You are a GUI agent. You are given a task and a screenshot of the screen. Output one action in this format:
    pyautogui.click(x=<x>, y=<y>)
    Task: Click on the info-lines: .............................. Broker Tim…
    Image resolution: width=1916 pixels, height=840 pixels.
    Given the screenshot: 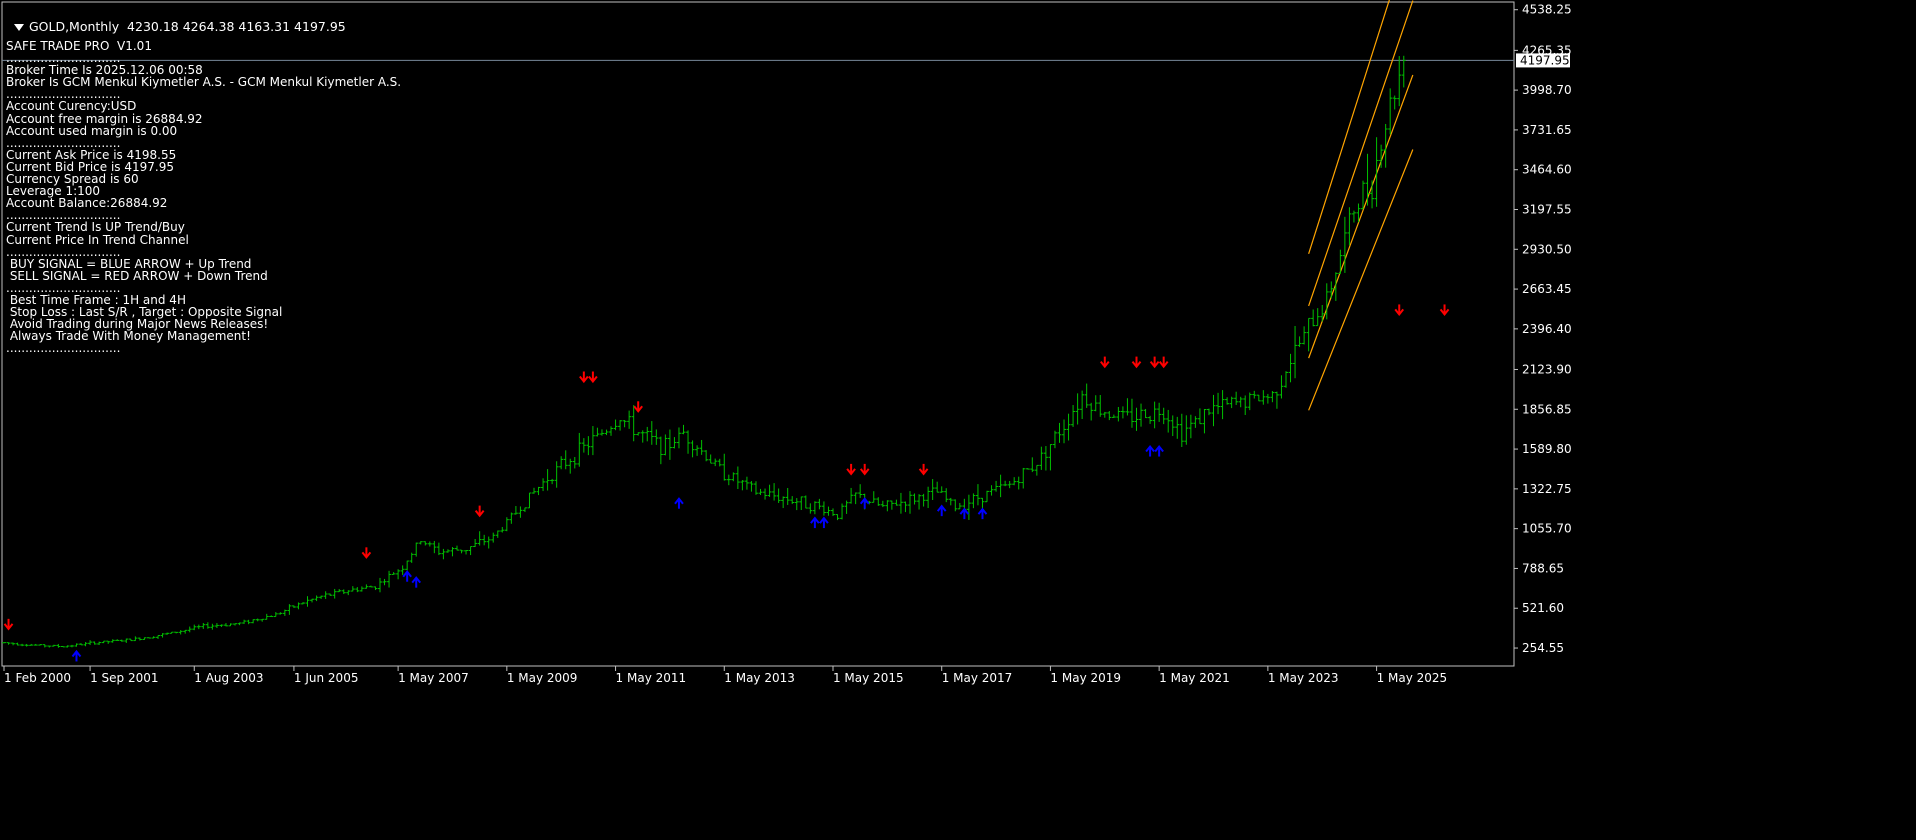 What is the action you would take?
    pyautogui.click(x=216, y=203)
    